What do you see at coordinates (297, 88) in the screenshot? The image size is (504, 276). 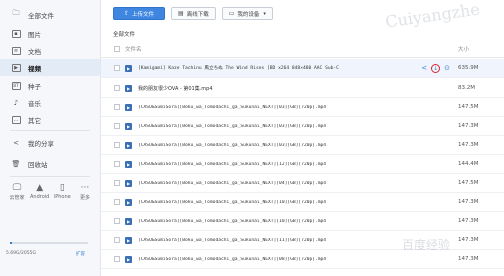 I see `file-name: 我的朋友很少OVA - 第01集.mp4` at bounding box center [297, 88].